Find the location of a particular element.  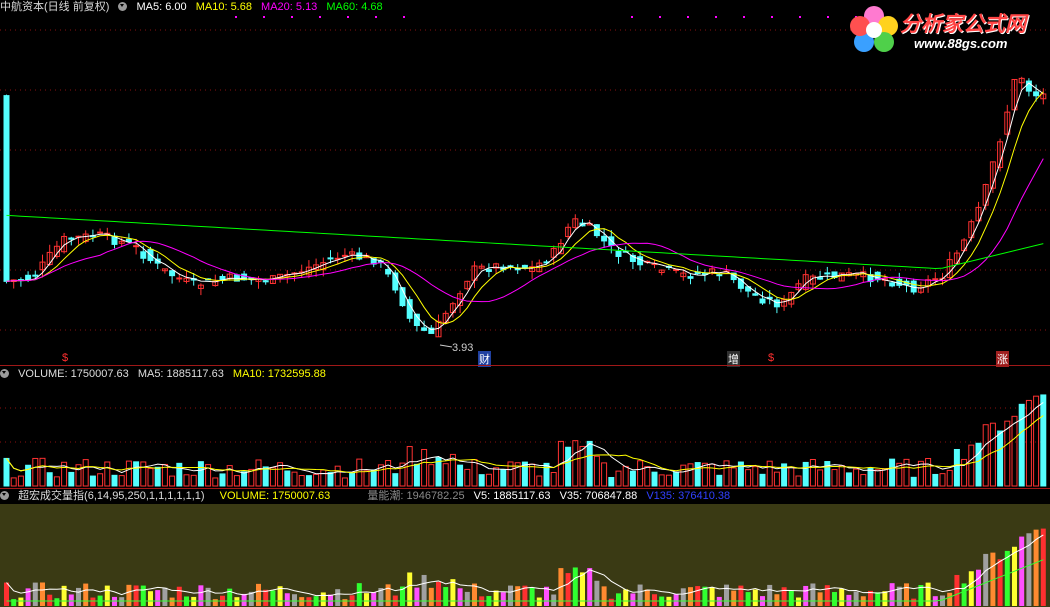

logo-url: www.88gs.com is located at coordinates (960, 43).